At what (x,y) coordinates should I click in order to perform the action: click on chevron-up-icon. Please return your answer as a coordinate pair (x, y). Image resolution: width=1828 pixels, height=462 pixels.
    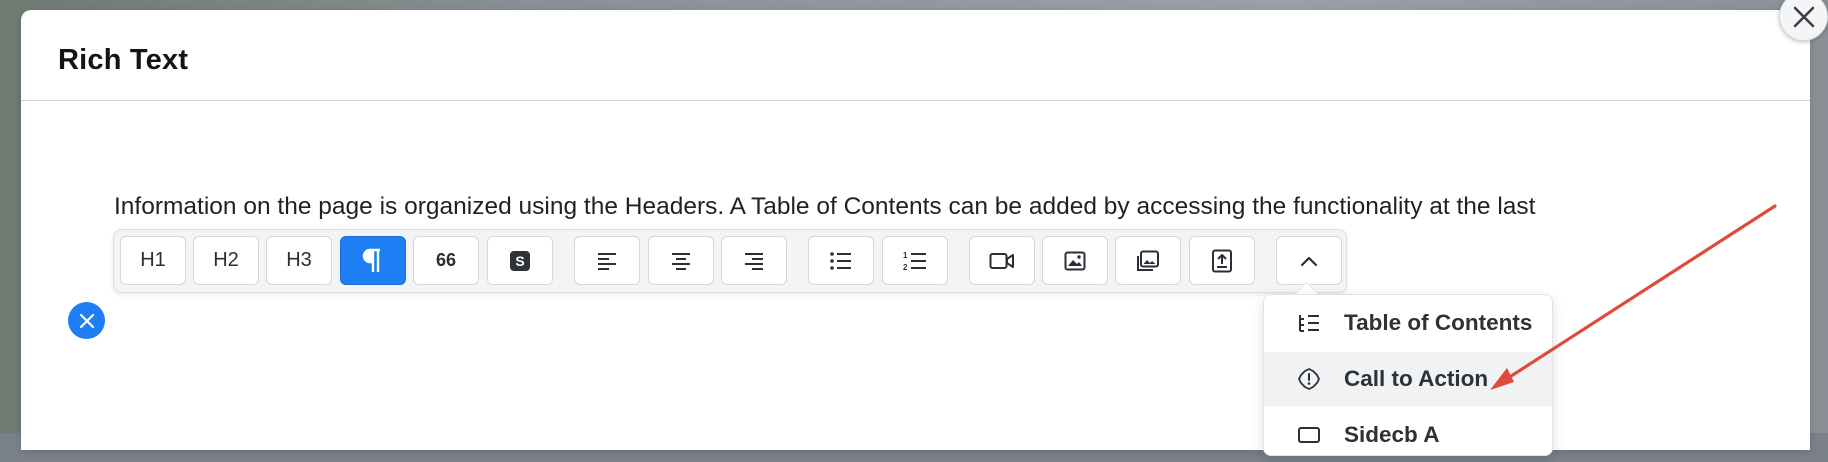
    Looking at the image, I should click on (1309, 261).